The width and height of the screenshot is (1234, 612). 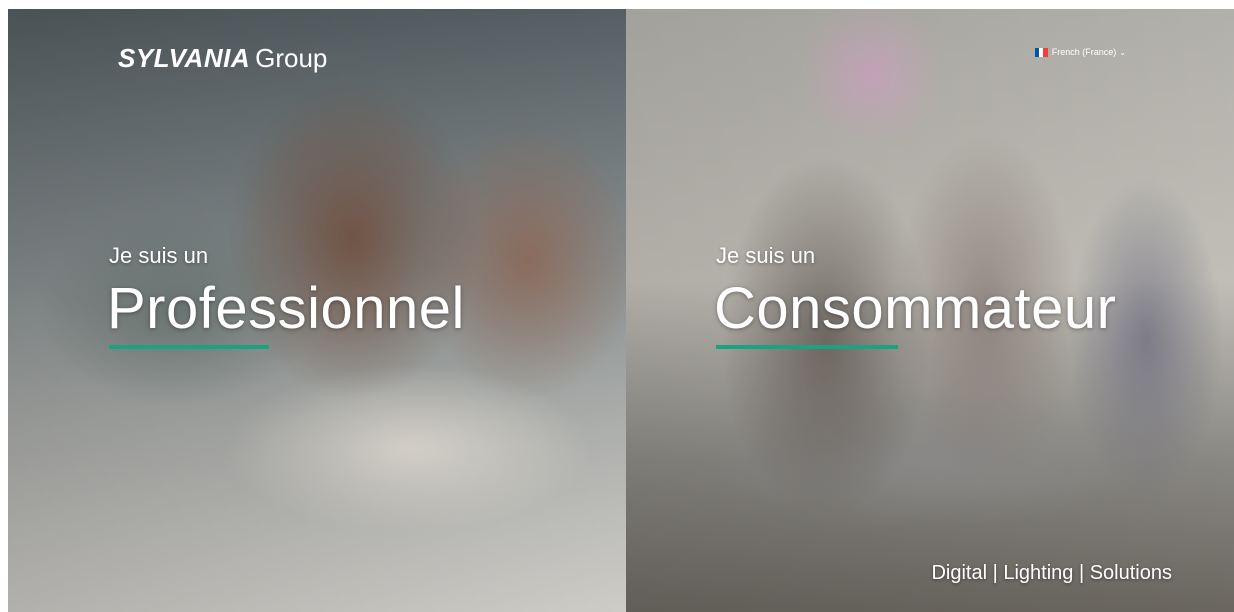 I want to click on logo-brand-text: SYLVANIA, so click(x=184, y=58).